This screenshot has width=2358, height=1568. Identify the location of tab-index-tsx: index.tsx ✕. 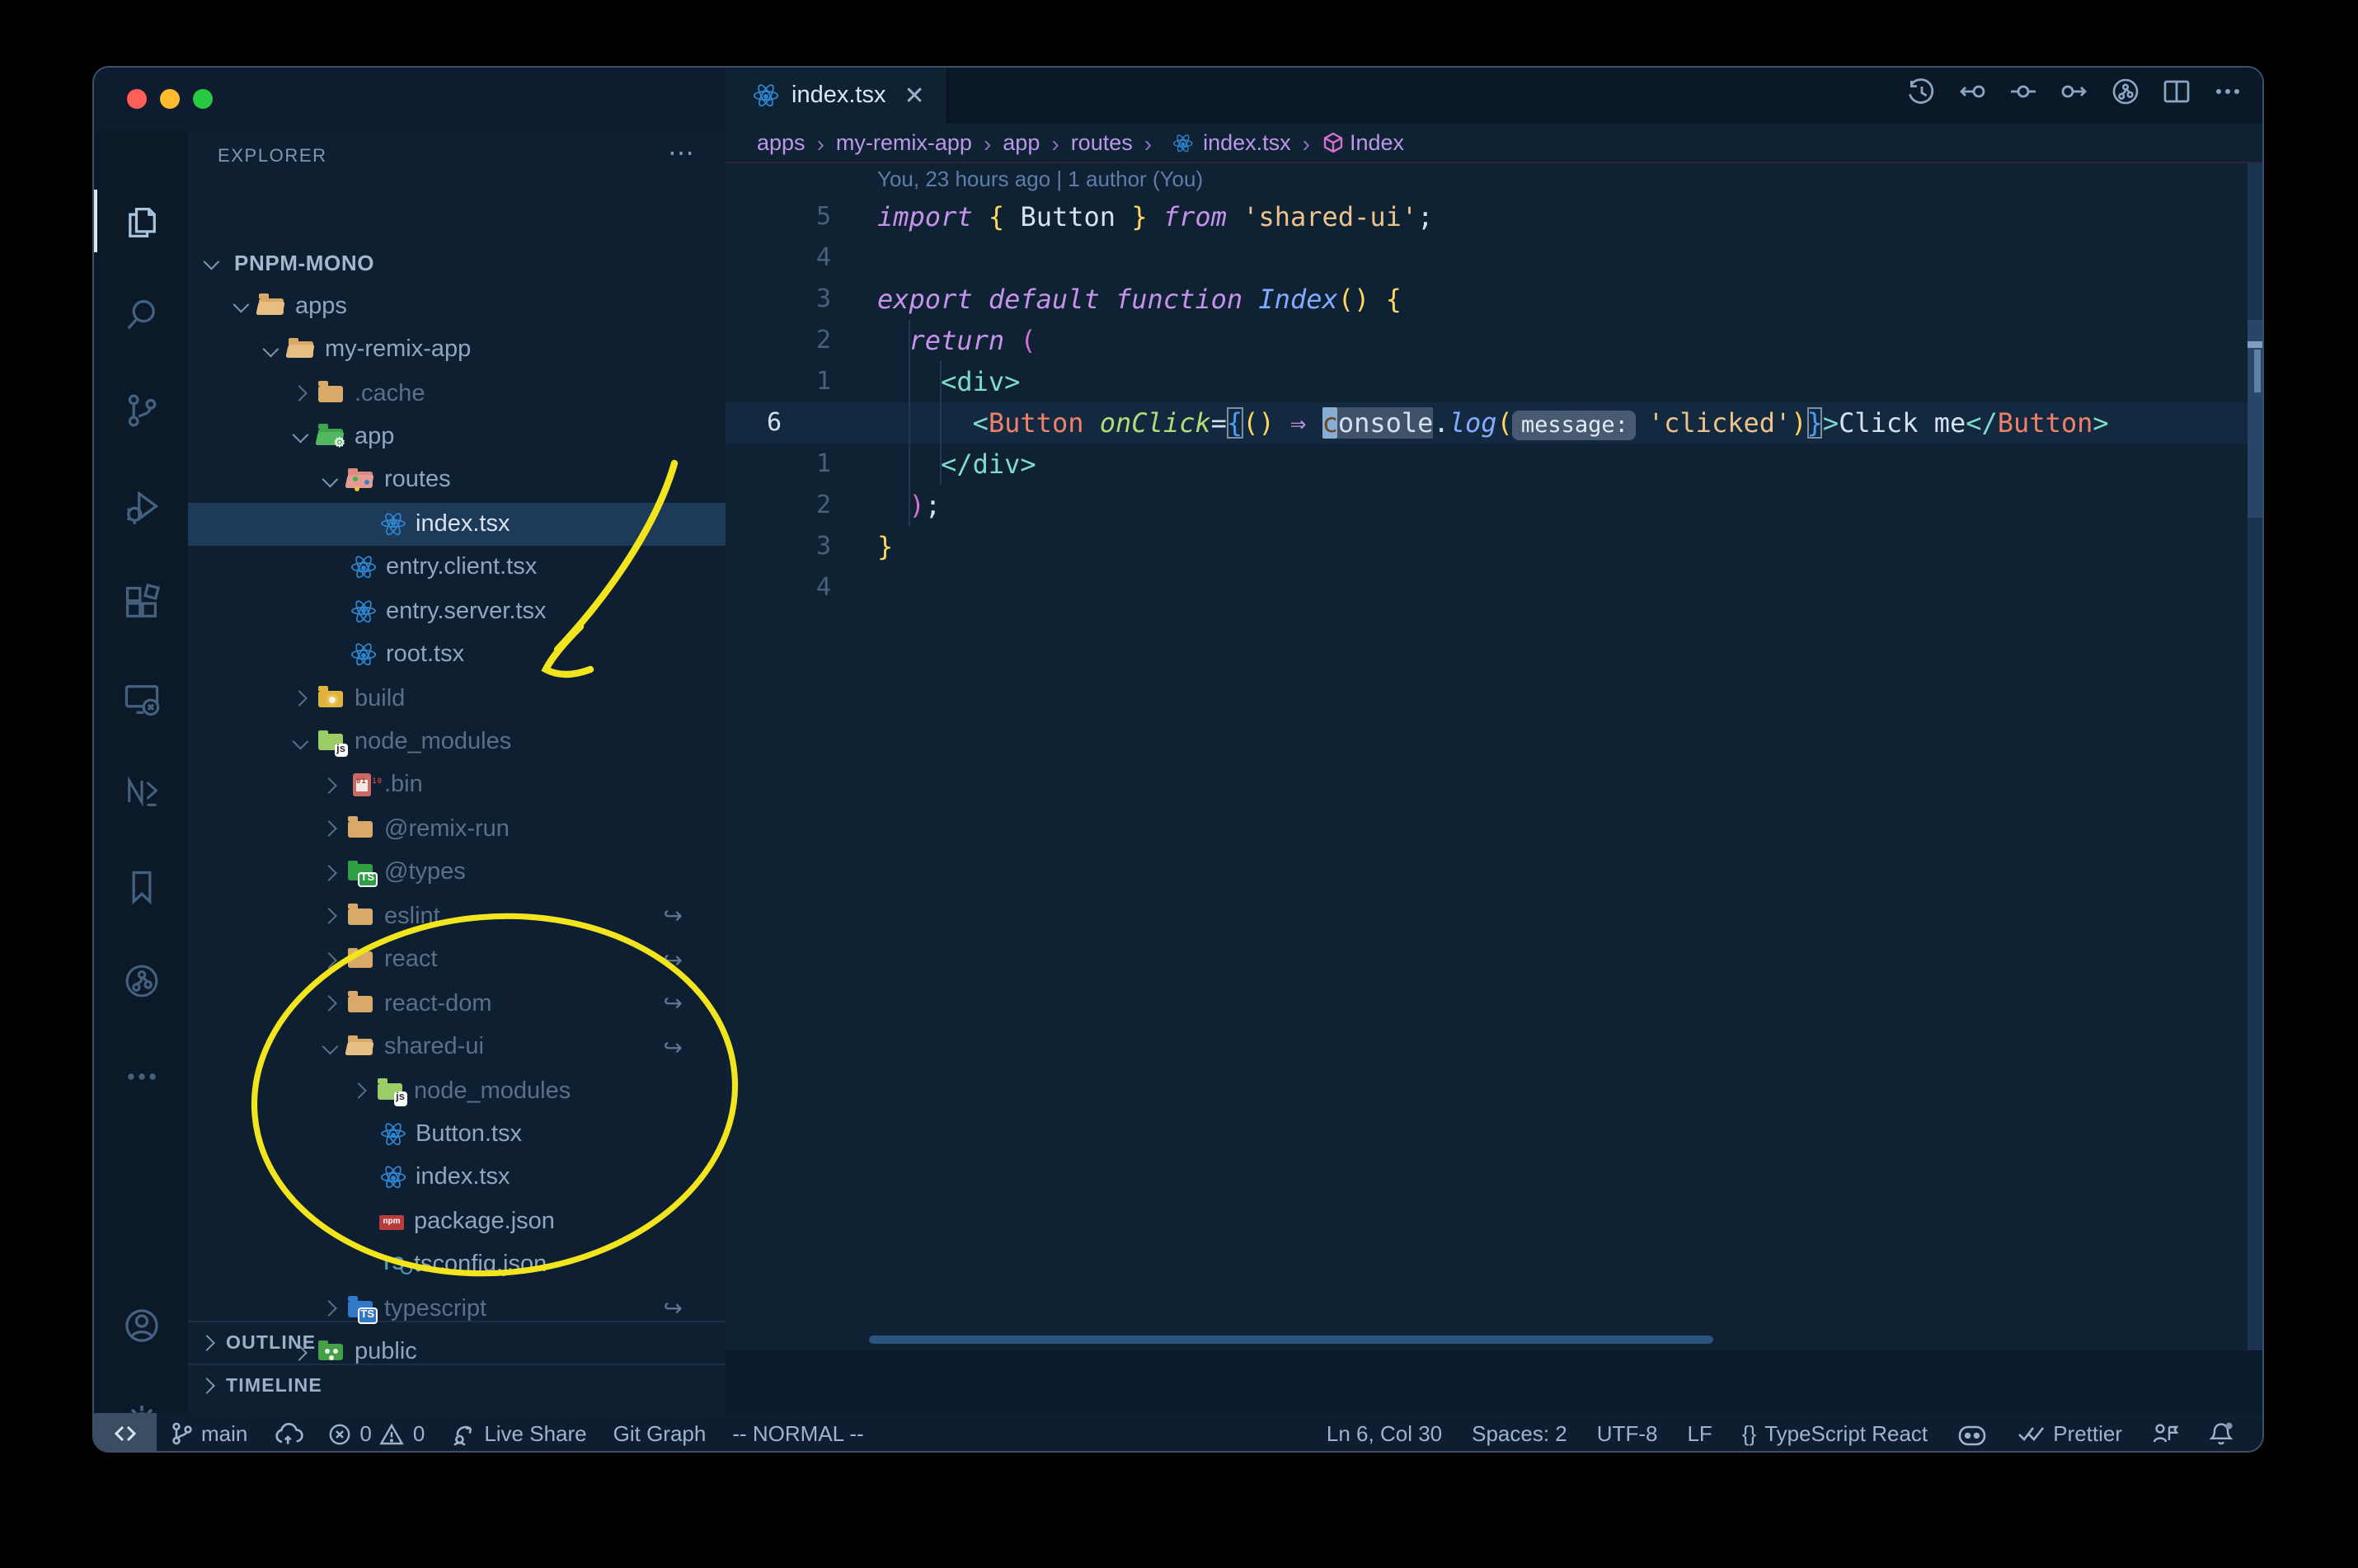
(837, 96).